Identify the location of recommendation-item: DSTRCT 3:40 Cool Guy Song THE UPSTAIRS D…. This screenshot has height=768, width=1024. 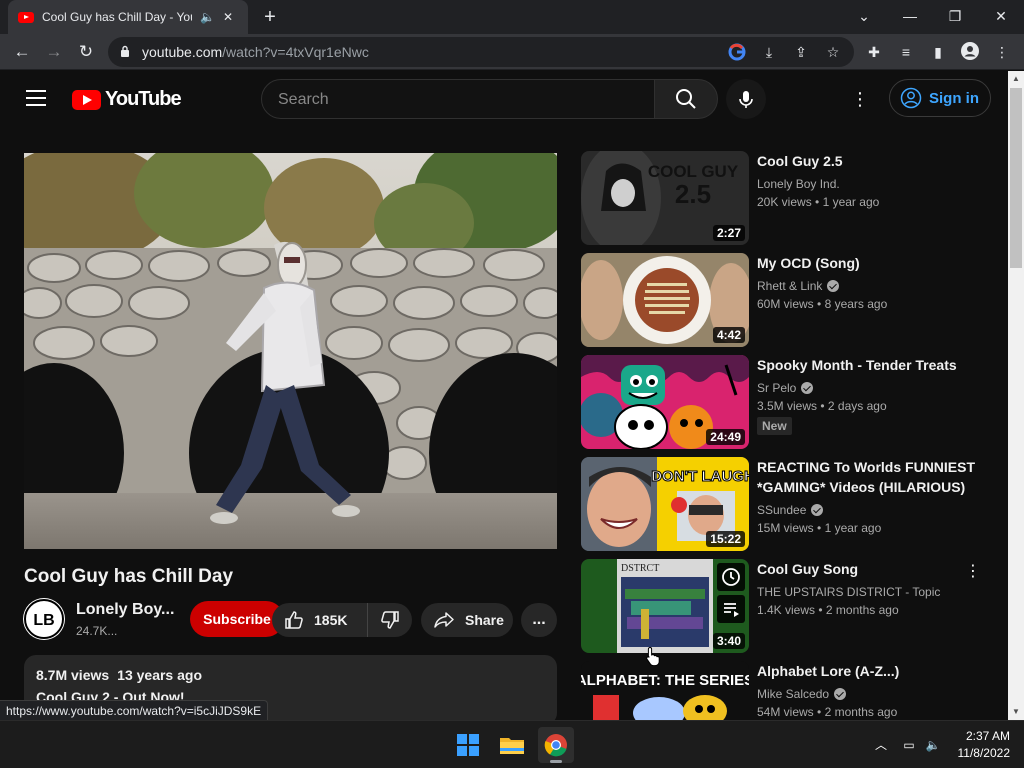
(791, 606).